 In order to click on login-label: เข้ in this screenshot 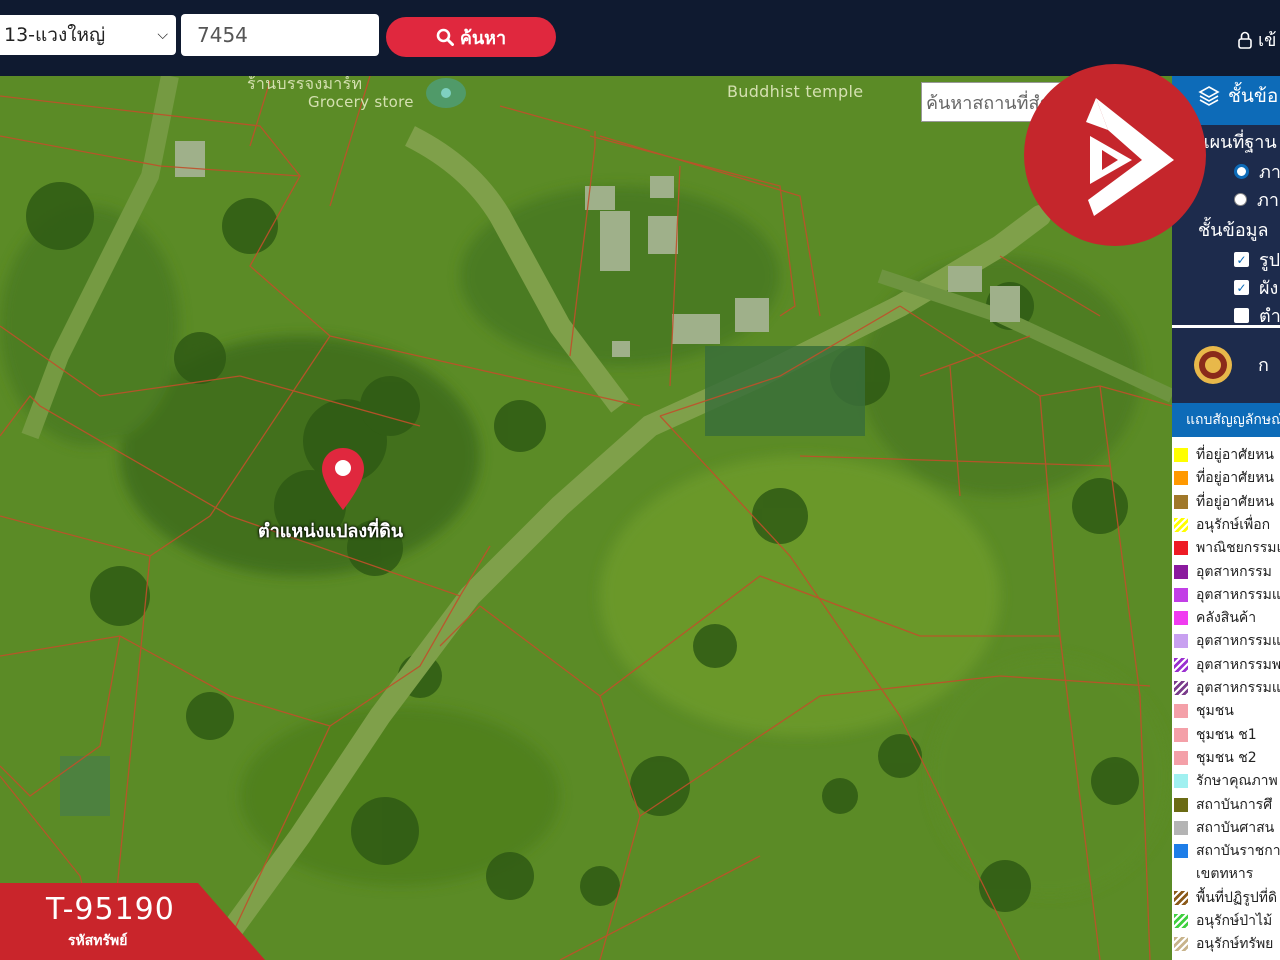, I will do `click(1267, 40)`.